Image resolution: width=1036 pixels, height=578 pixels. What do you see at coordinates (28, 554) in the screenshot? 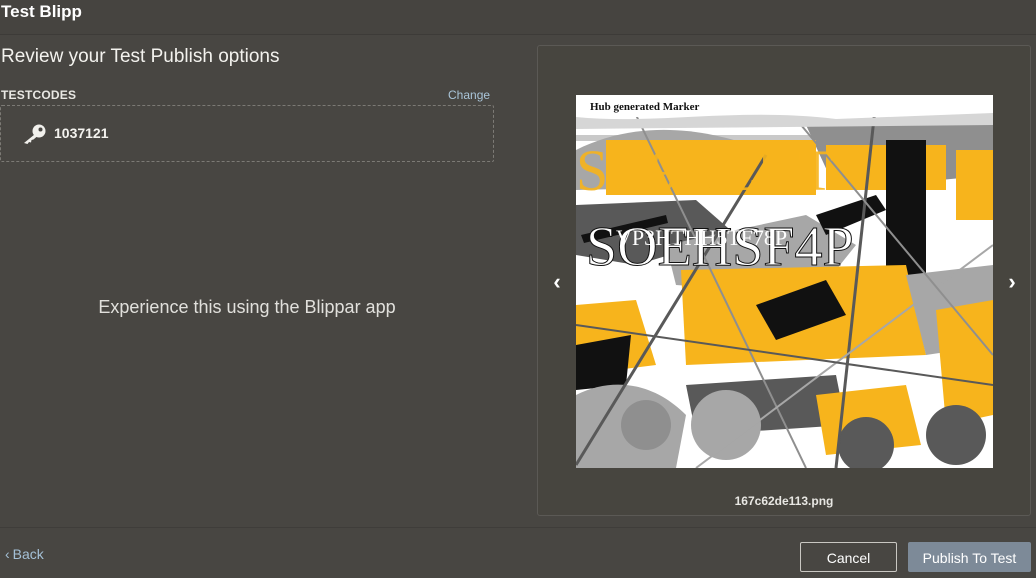
I see `back-label: Back` at bounding box center [28, 554].